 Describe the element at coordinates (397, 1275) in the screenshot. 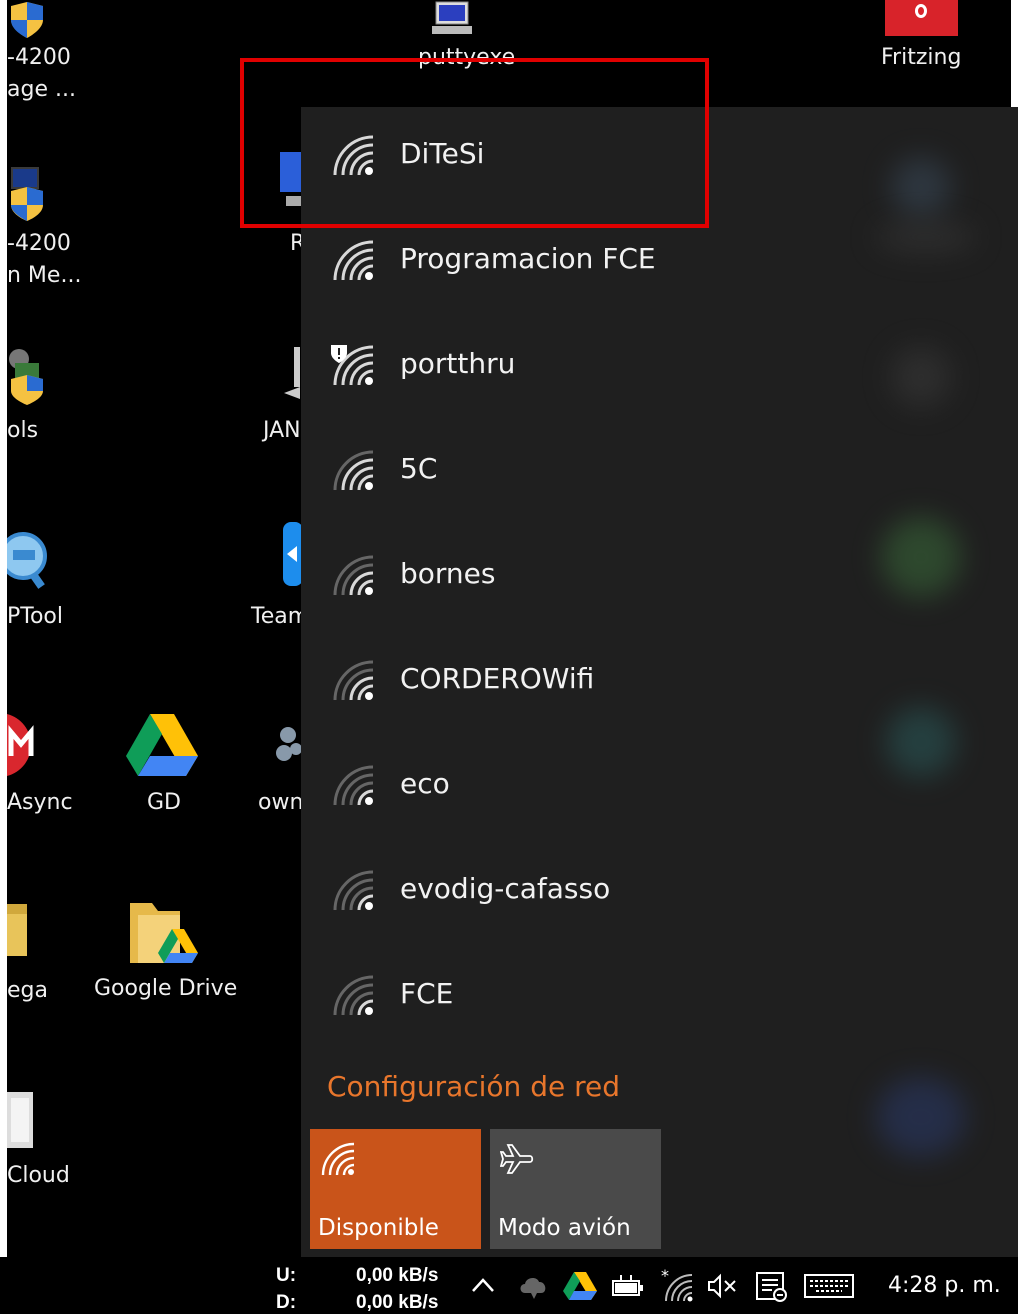

I see `upload-speed: 0,00 kB/s` at that location.